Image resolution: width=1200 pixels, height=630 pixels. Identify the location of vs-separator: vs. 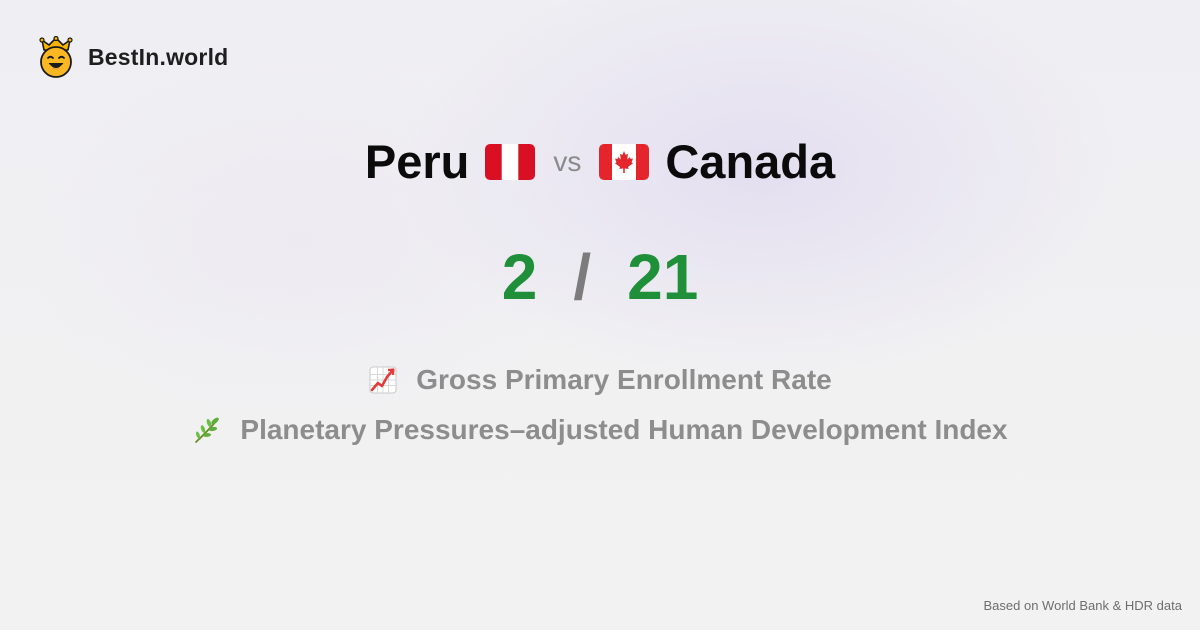
(567, 161).